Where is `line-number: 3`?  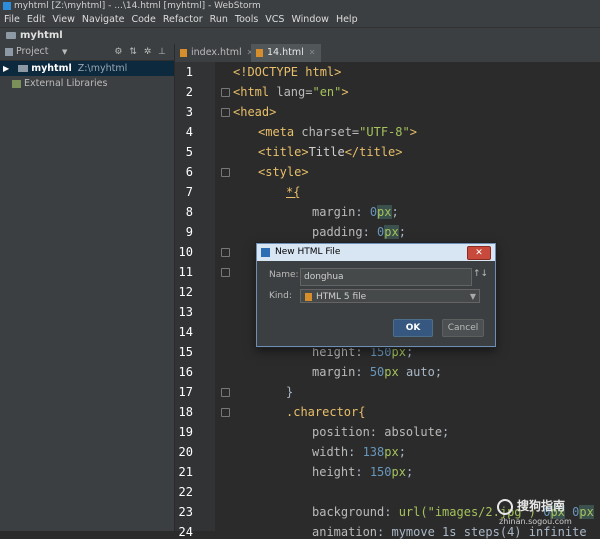
line-number: 3 is located at coordinates (189, 112).